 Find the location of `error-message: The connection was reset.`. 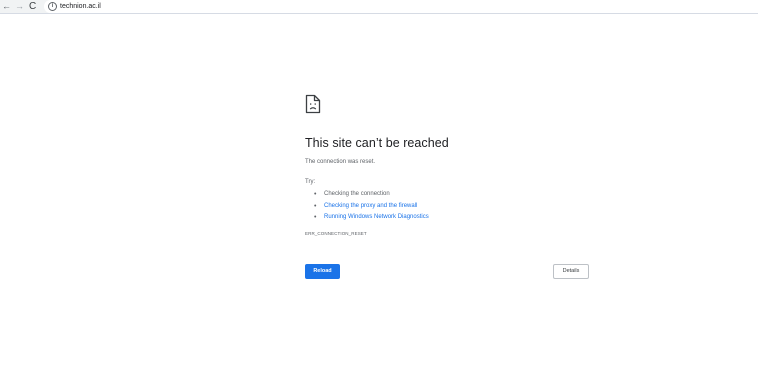

error-message: The connection was reset. is located at coordinates (340, 162).